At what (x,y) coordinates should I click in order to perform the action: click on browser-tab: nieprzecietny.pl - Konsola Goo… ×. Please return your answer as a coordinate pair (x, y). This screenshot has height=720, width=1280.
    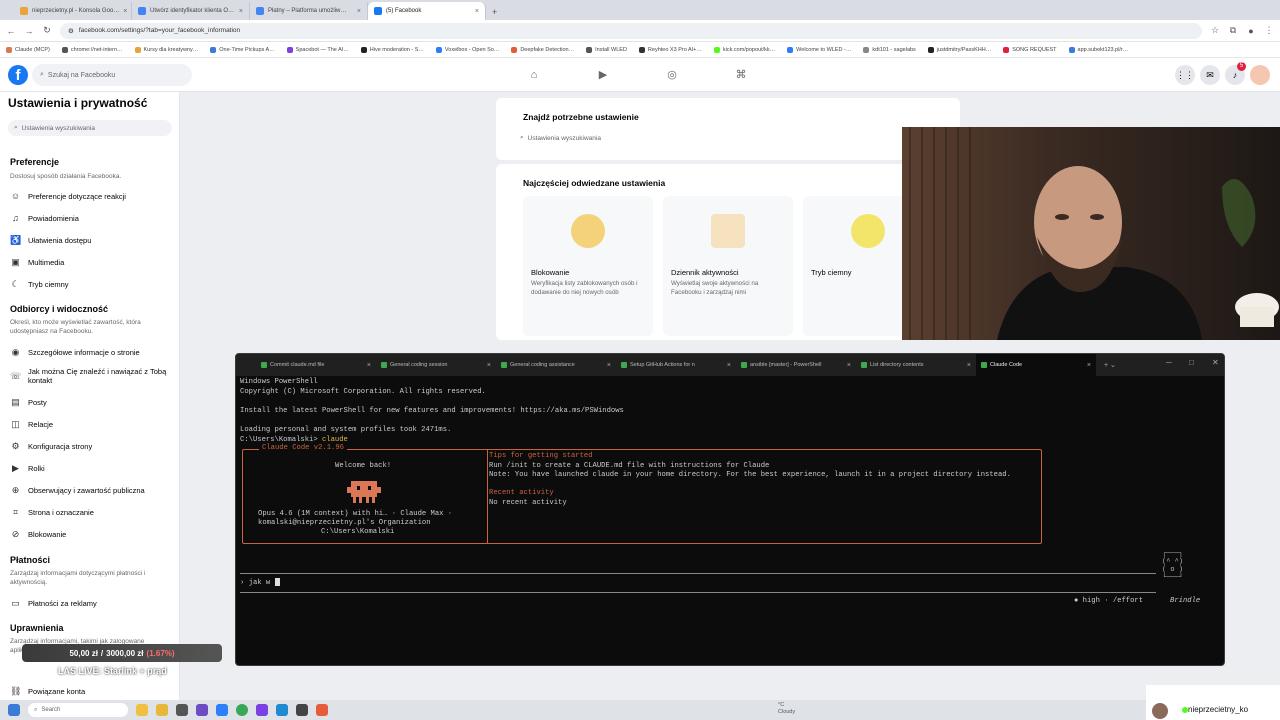
    Looking at the image, I should click on (73, 11).